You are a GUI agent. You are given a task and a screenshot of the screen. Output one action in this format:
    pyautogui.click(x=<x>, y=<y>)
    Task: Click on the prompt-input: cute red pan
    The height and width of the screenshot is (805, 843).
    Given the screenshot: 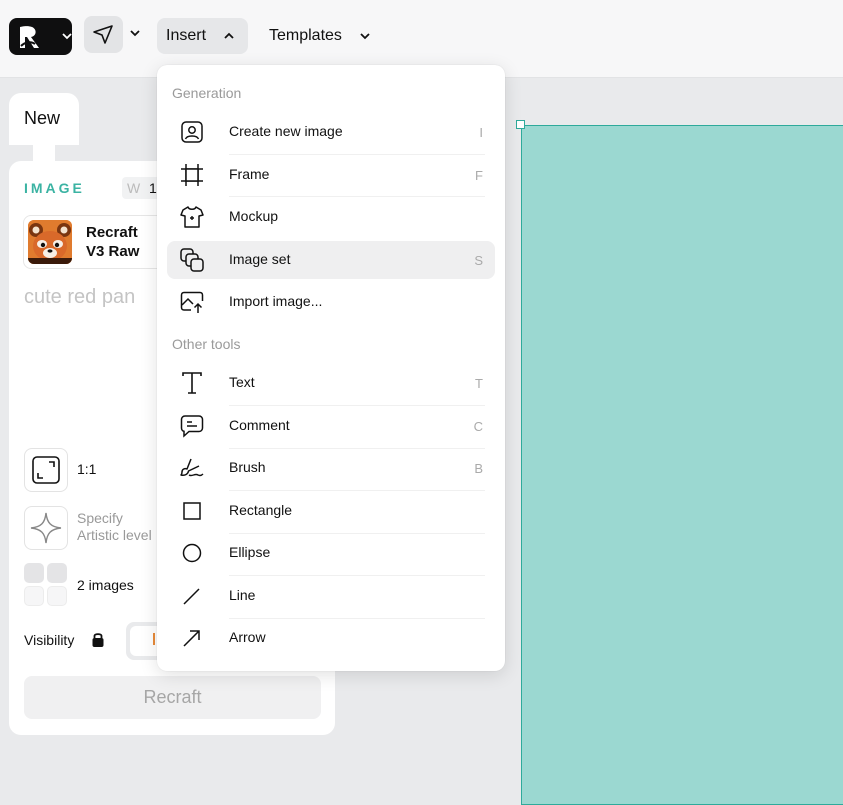 What is the action you would take?
    pyautogui.click(x=79, y=297)
    